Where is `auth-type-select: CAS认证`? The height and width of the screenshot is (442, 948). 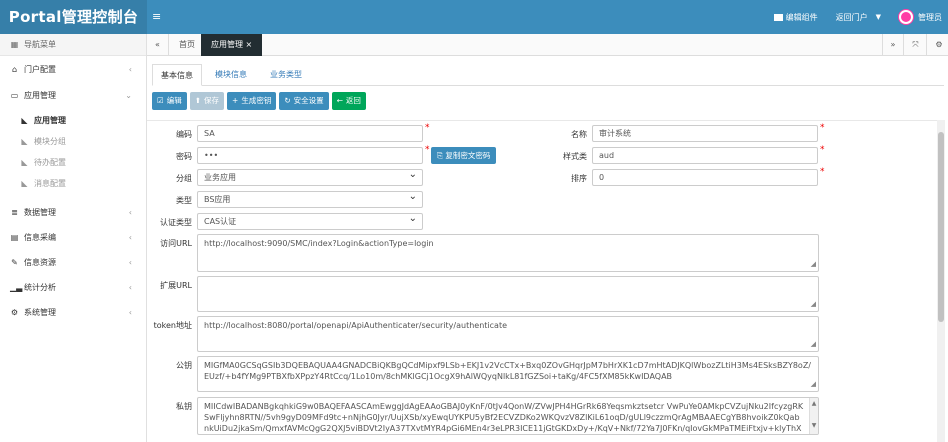
auth-type-select: CAS认证 is located at coordinates (310, 221).